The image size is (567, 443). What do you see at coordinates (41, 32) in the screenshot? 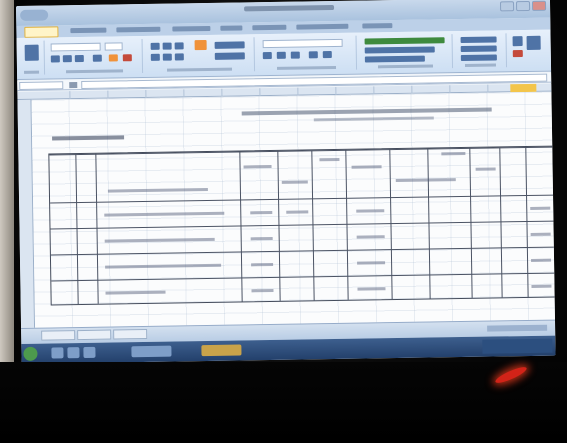
I see `tab-home` at bounding box center [41, 32].